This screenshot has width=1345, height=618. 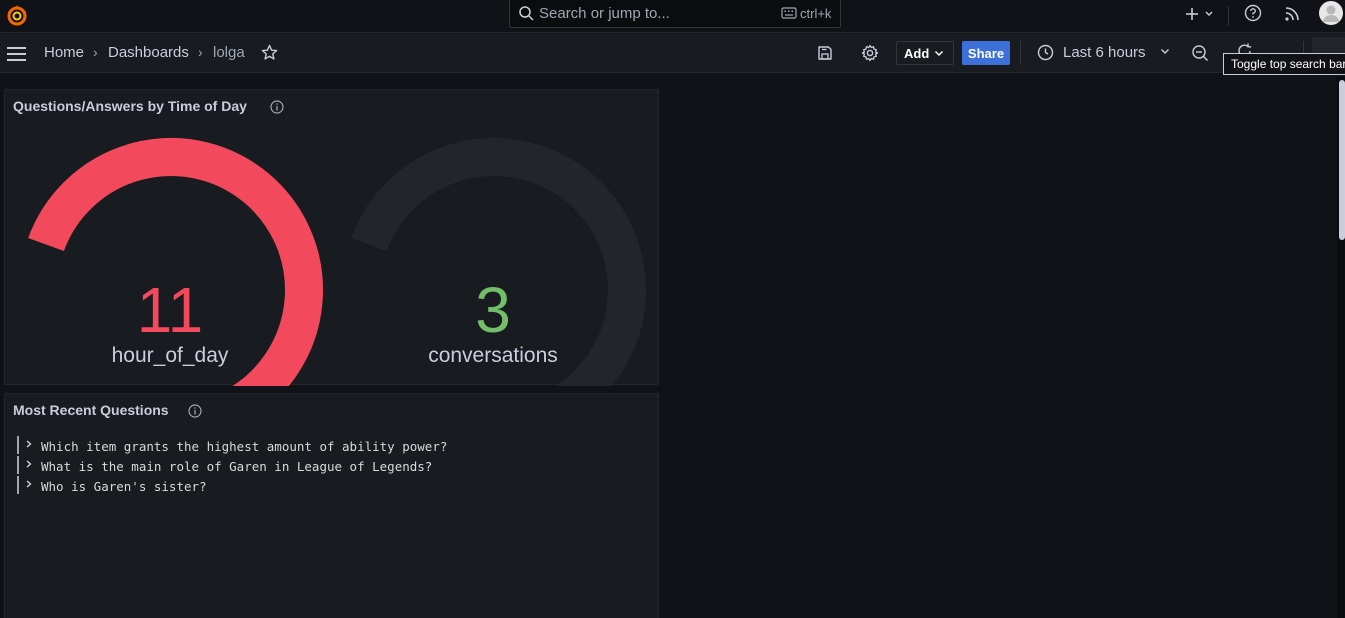 I want to click on time-range-picker: Last 6 hours, so click(x=1104, y=52).